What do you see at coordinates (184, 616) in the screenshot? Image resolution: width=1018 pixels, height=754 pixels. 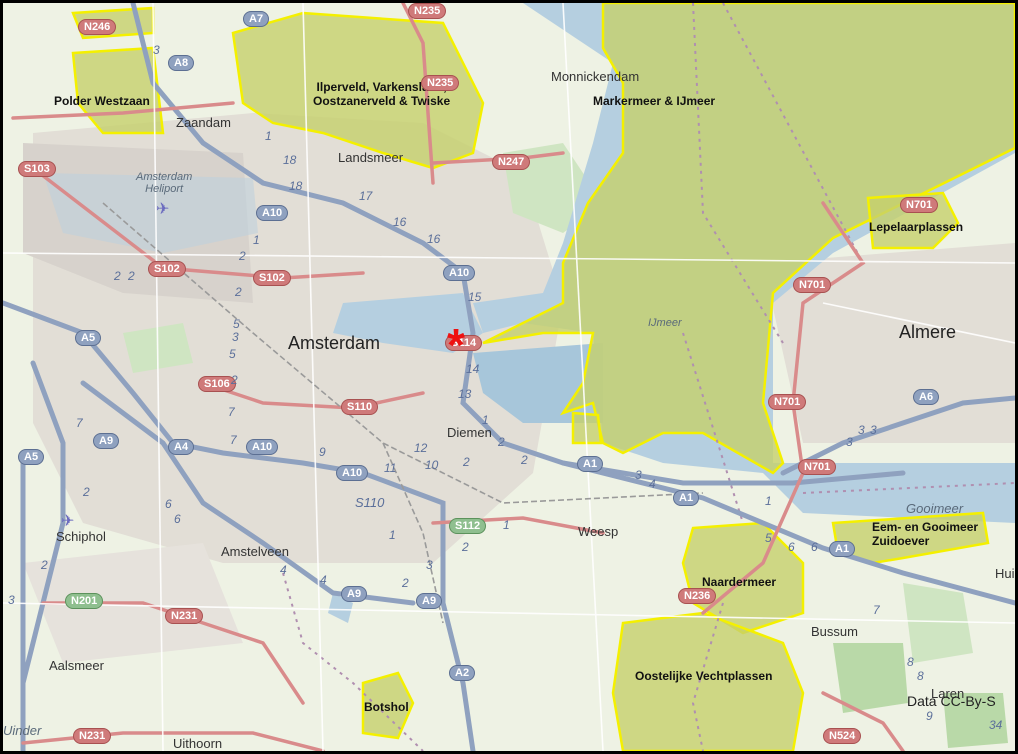 I see `shield-n231-a: N231` at bounding box center [184, 616].